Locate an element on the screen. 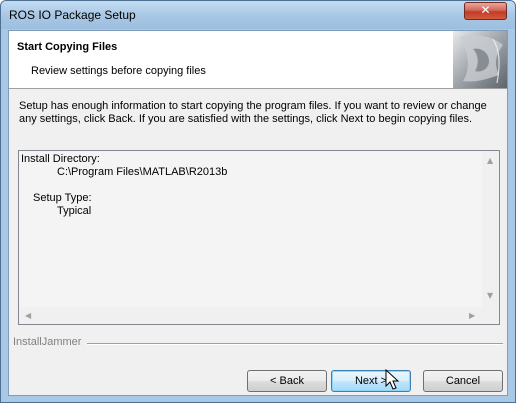 The width and height of the screenshot is (516, 403). window-title: ROS IO Package Setup is located at coordinates (72, 15).